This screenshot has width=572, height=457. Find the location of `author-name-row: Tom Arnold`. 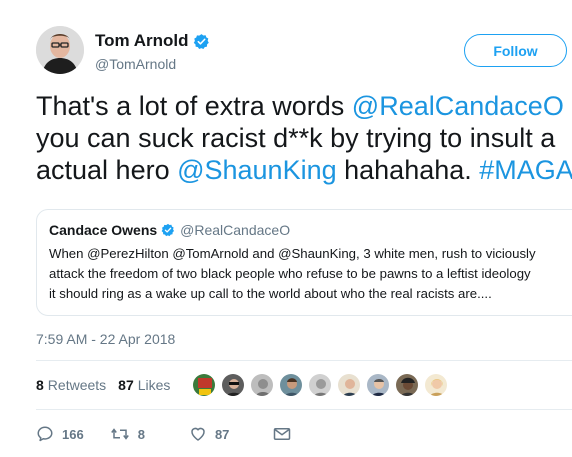

author-name-row: Tom Arnold is located at coordinates (152, 41).